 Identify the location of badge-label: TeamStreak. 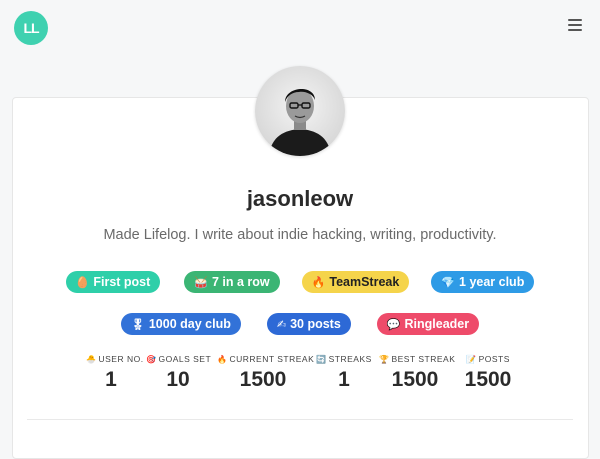
(364, 282).